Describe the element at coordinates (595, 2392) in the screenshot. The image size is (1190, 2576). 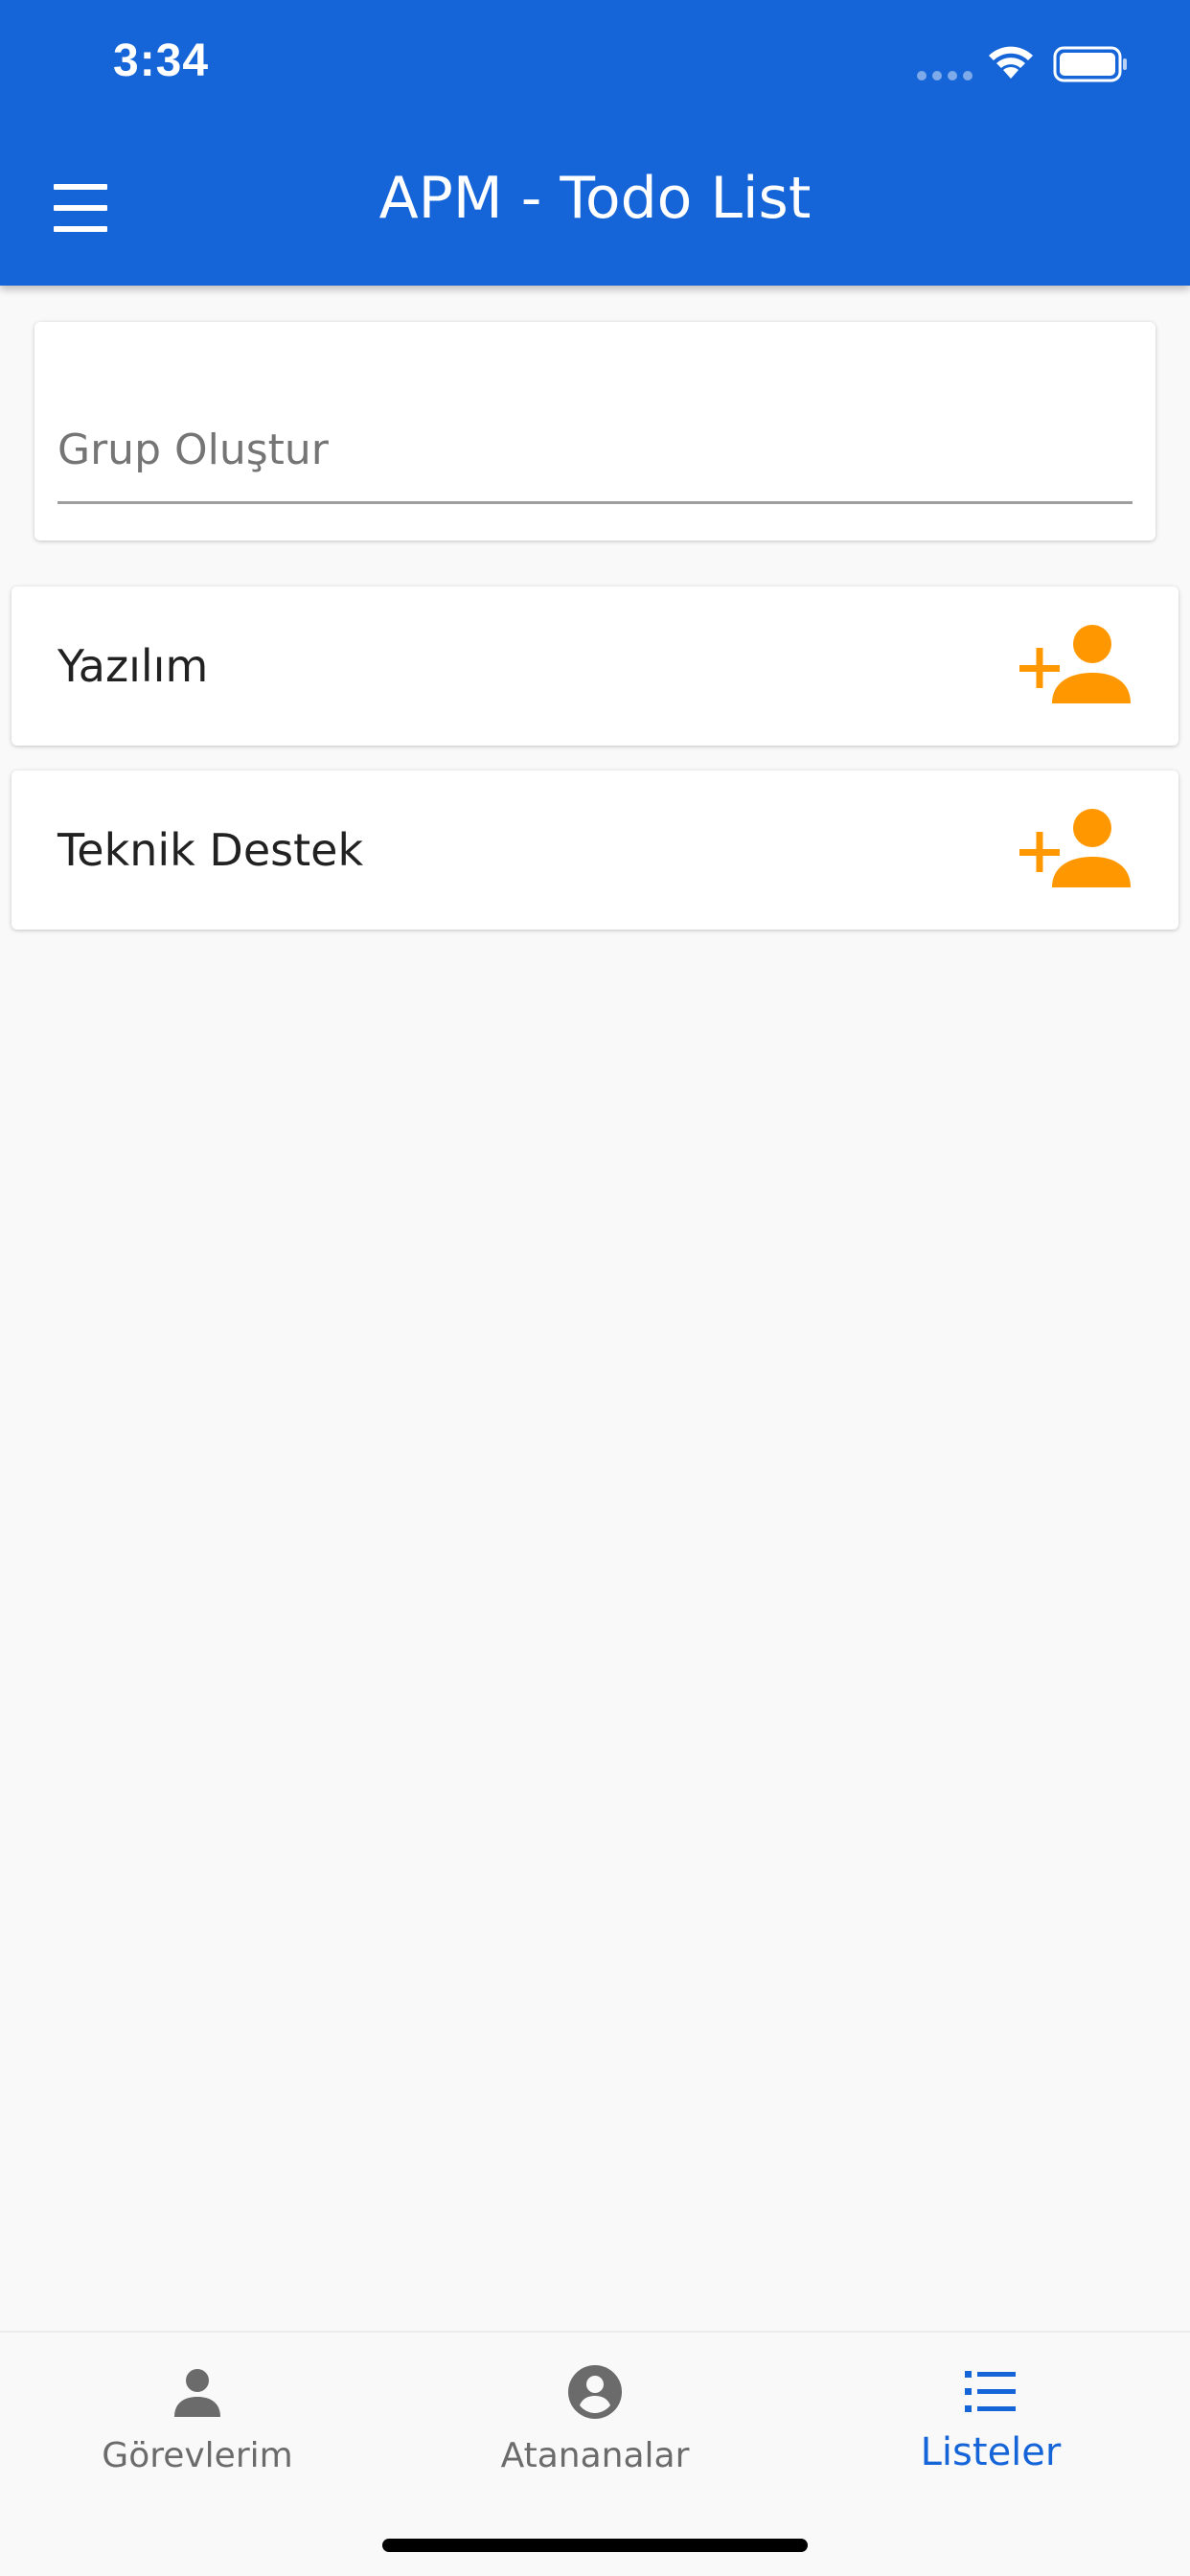
I see `account-circle-icon` at that location.